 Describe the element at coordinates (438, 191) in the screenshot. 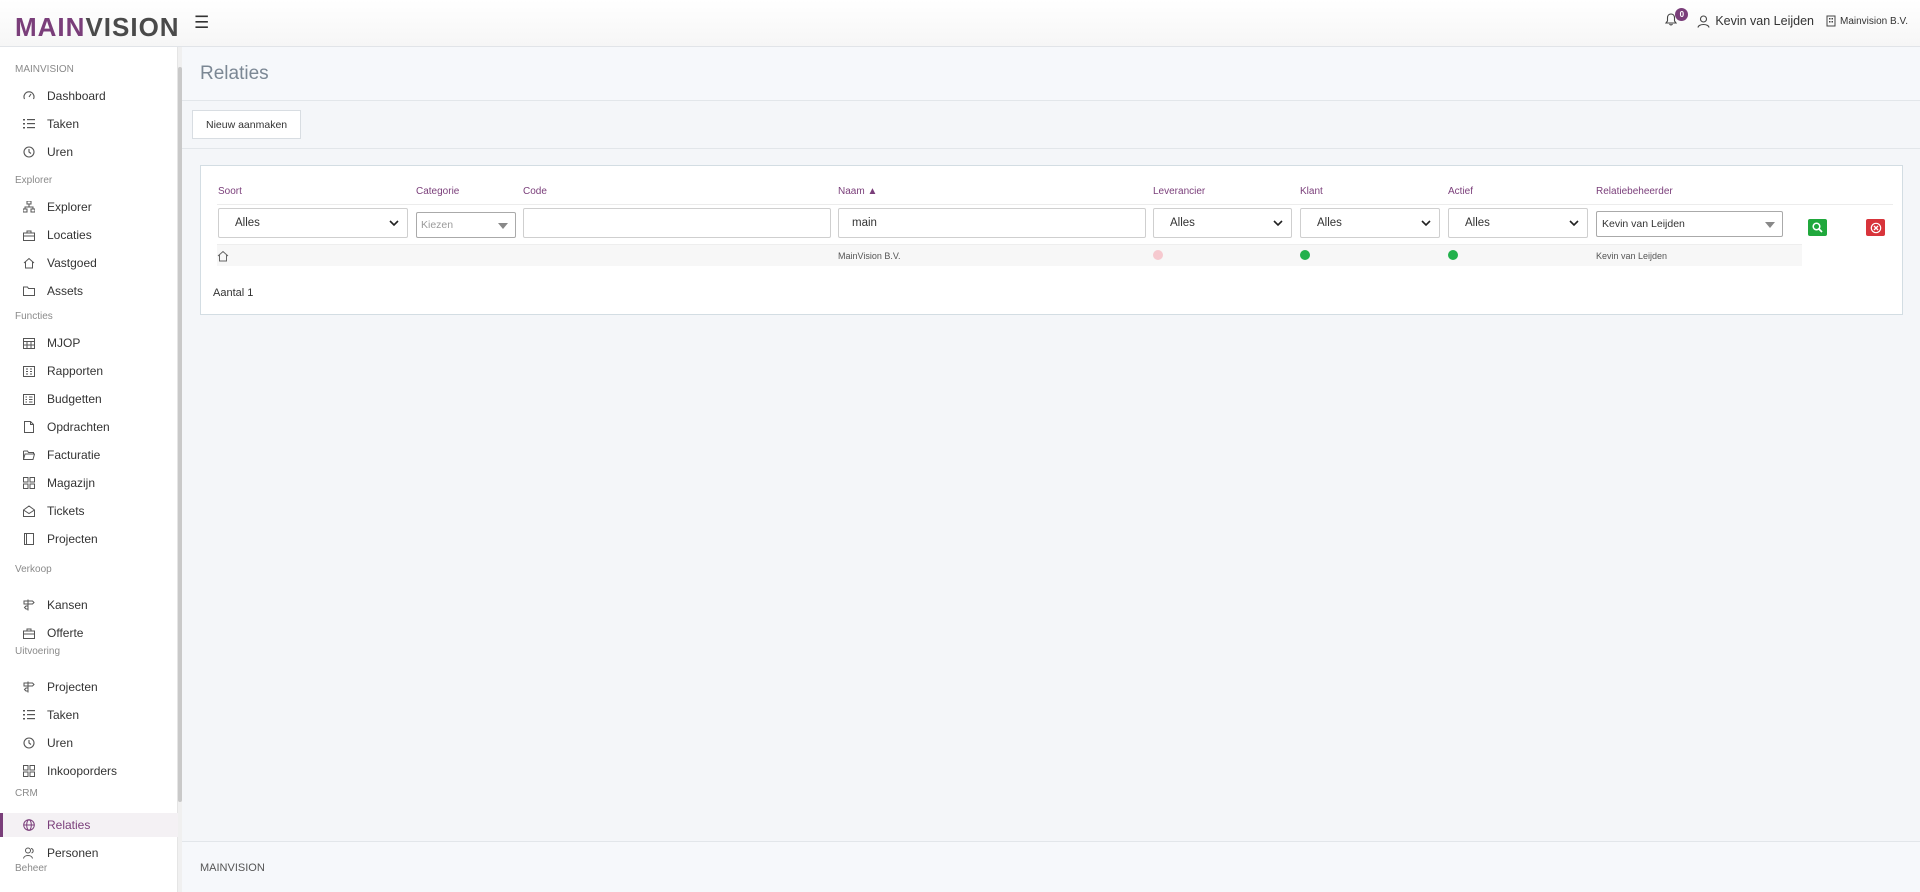

I see `categorie-label: Categorie` at that location.